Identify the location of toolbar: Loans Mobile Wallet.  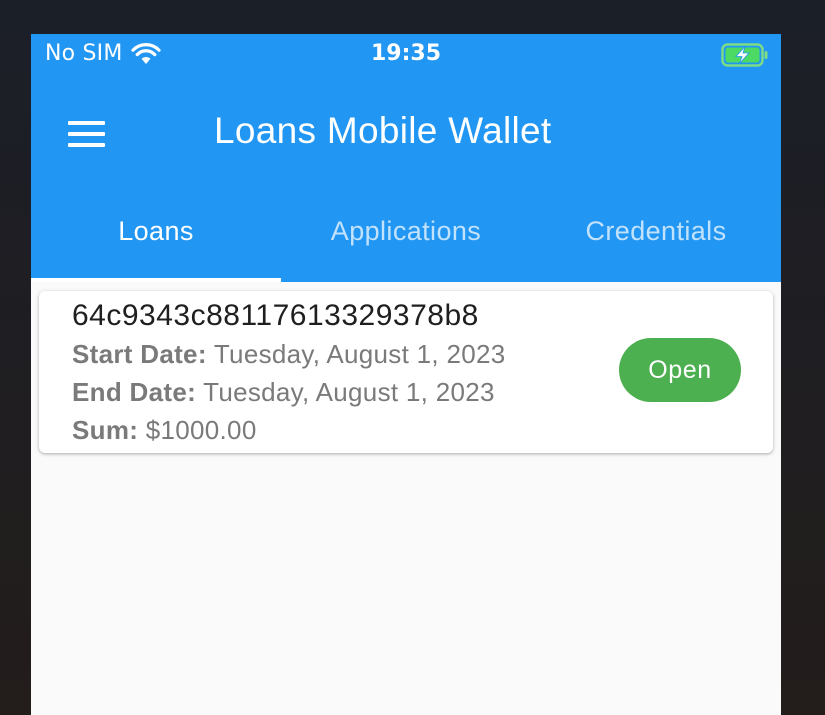
(406, 131).